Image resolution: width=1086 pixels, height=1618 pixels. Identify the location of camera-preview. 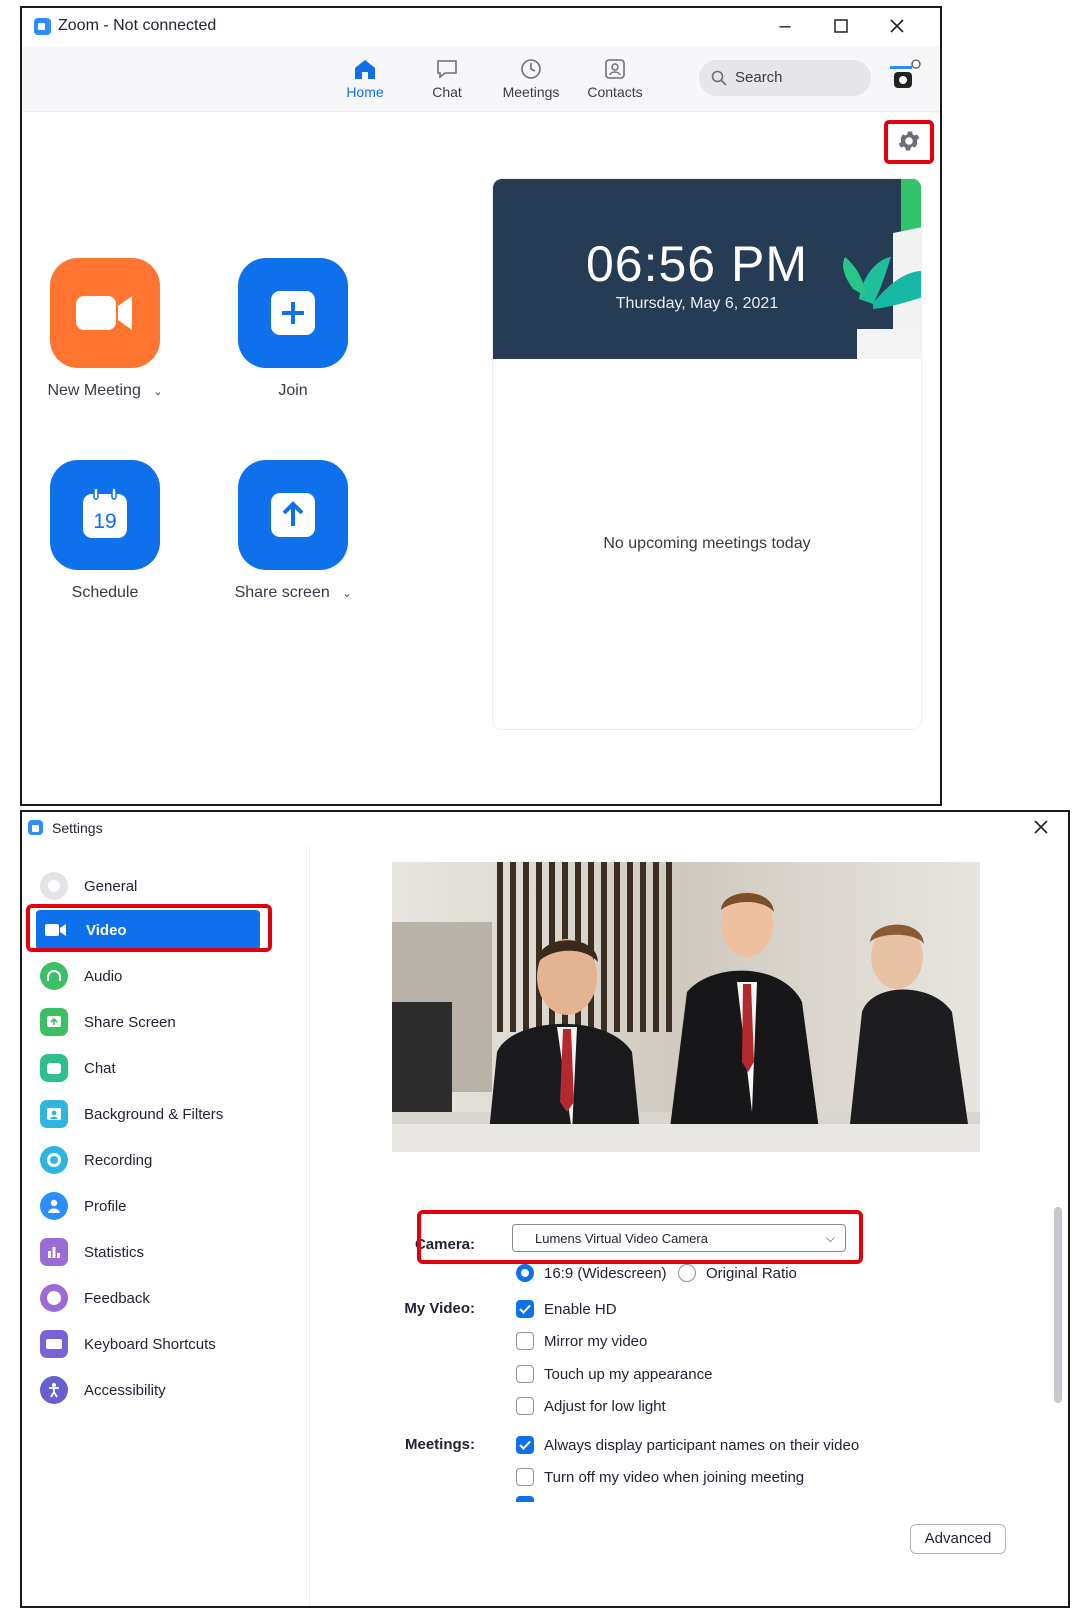
(686, 1007).